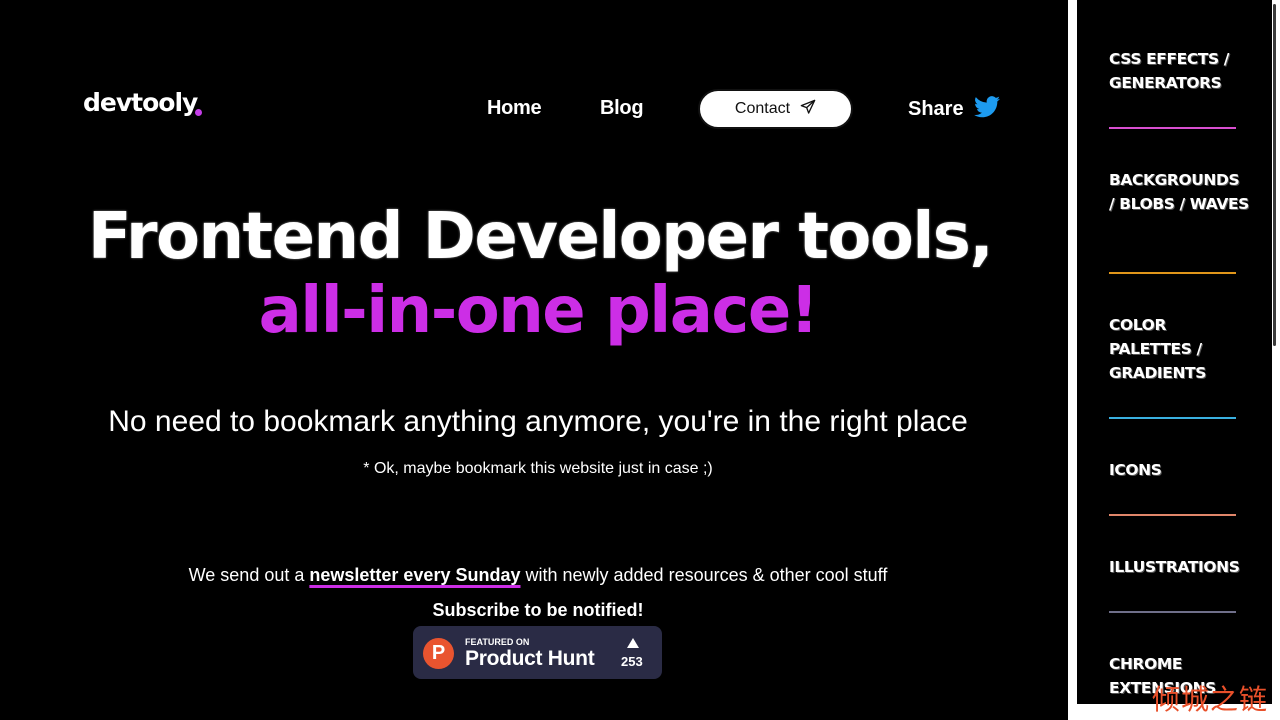 This screenshot has height=720, width=1280. Describe the element at coordinates (540, 237) in the screenshot. I see `hero-title: Frontend Developer tools,` at that location.